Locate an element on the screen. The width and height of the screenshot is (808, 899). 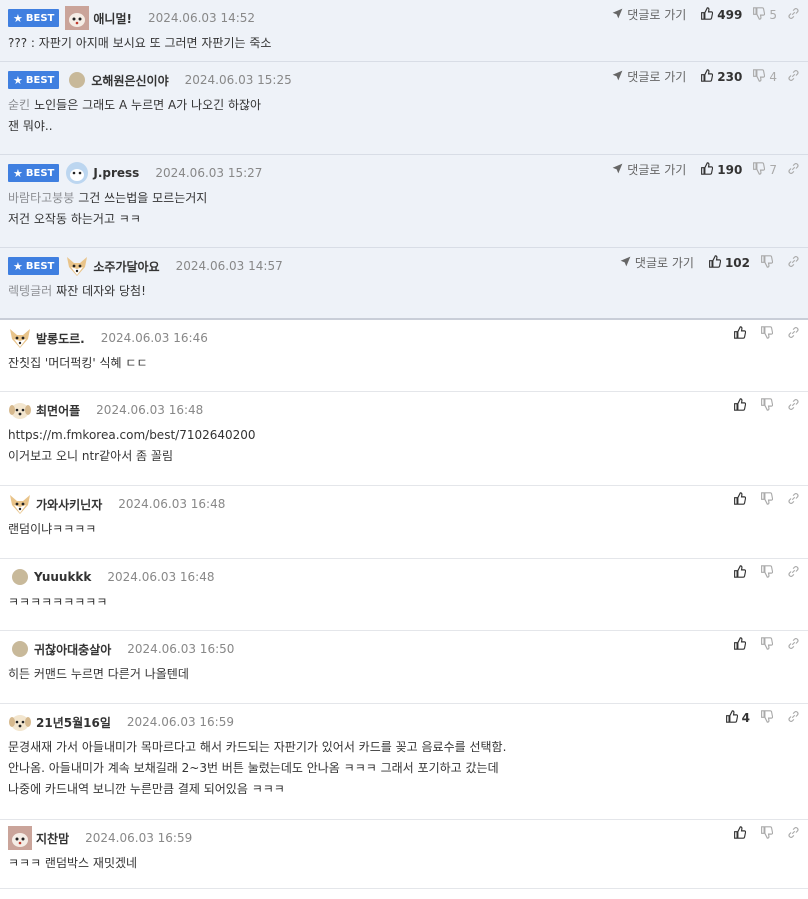
upvote-button: 230 is located at coordinates (721, 76).